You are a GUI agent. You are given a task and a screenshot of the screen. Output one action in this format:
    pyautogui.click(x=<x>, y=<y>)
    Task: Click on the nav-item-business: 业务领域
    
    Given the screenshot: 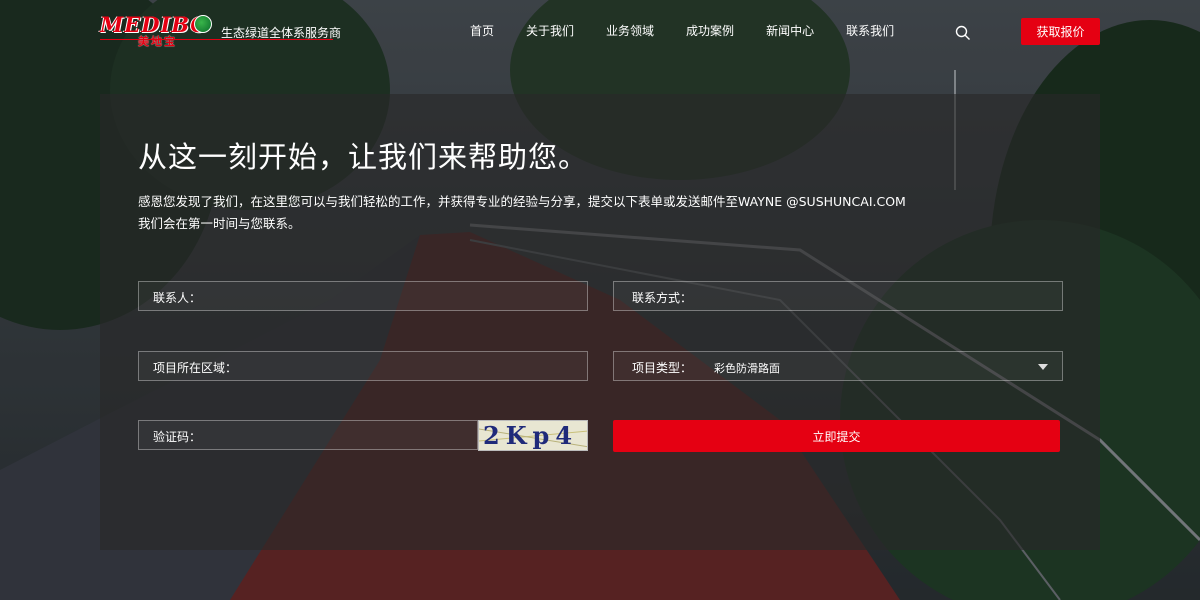 What is the action you would take?
    pyautogui.click(x=630, y=30)
    